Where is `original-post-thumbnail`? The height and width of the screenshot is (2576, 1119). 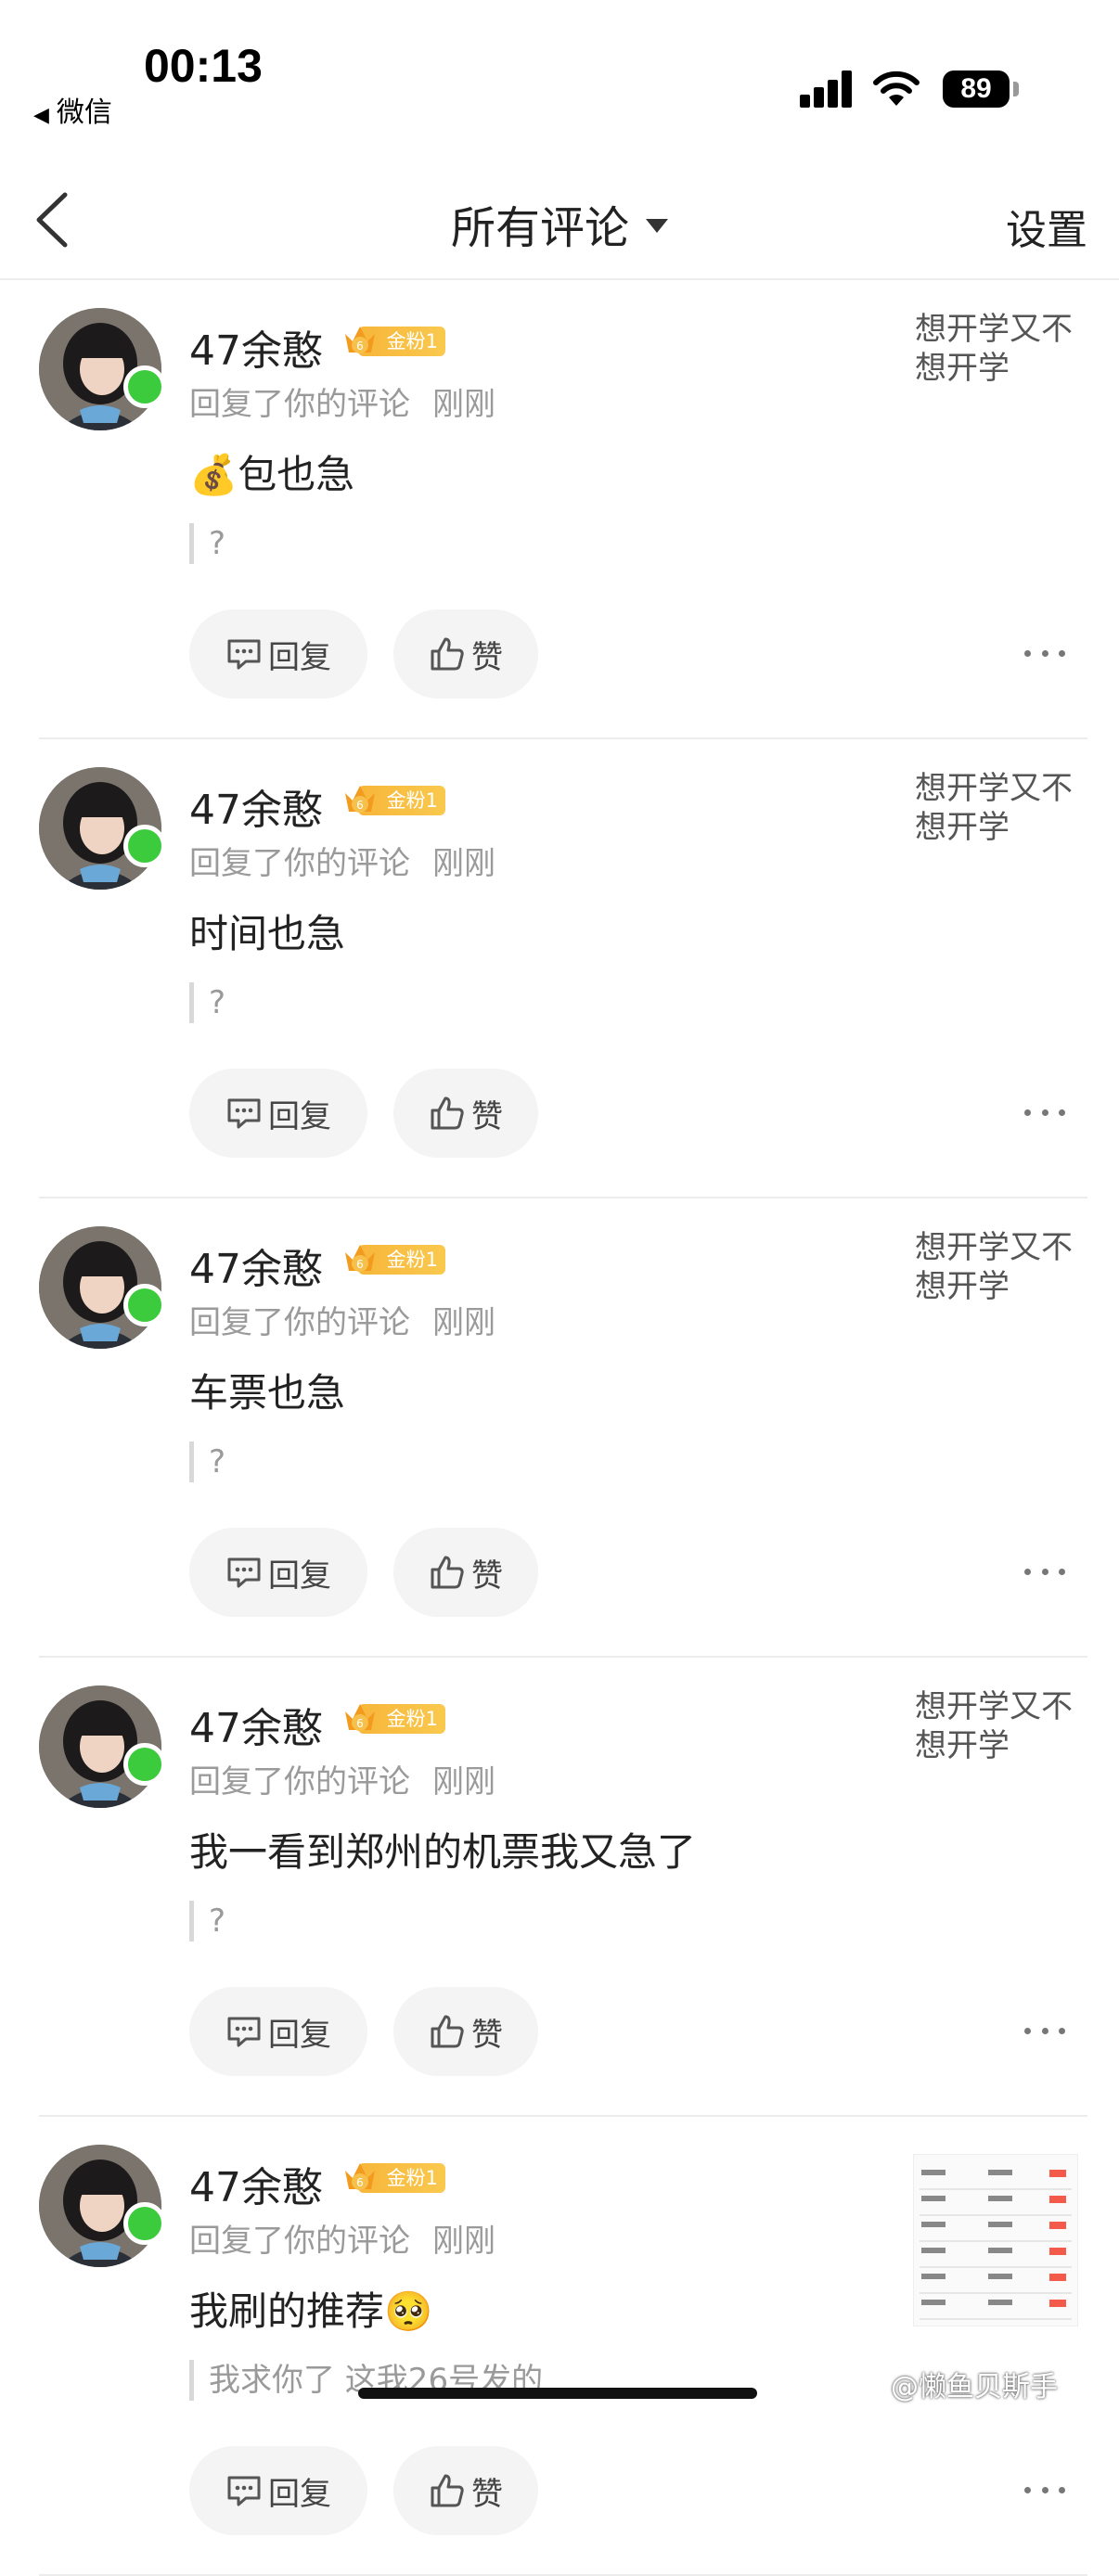 original-post-thumbnail is located at coordinates (996, 2240).